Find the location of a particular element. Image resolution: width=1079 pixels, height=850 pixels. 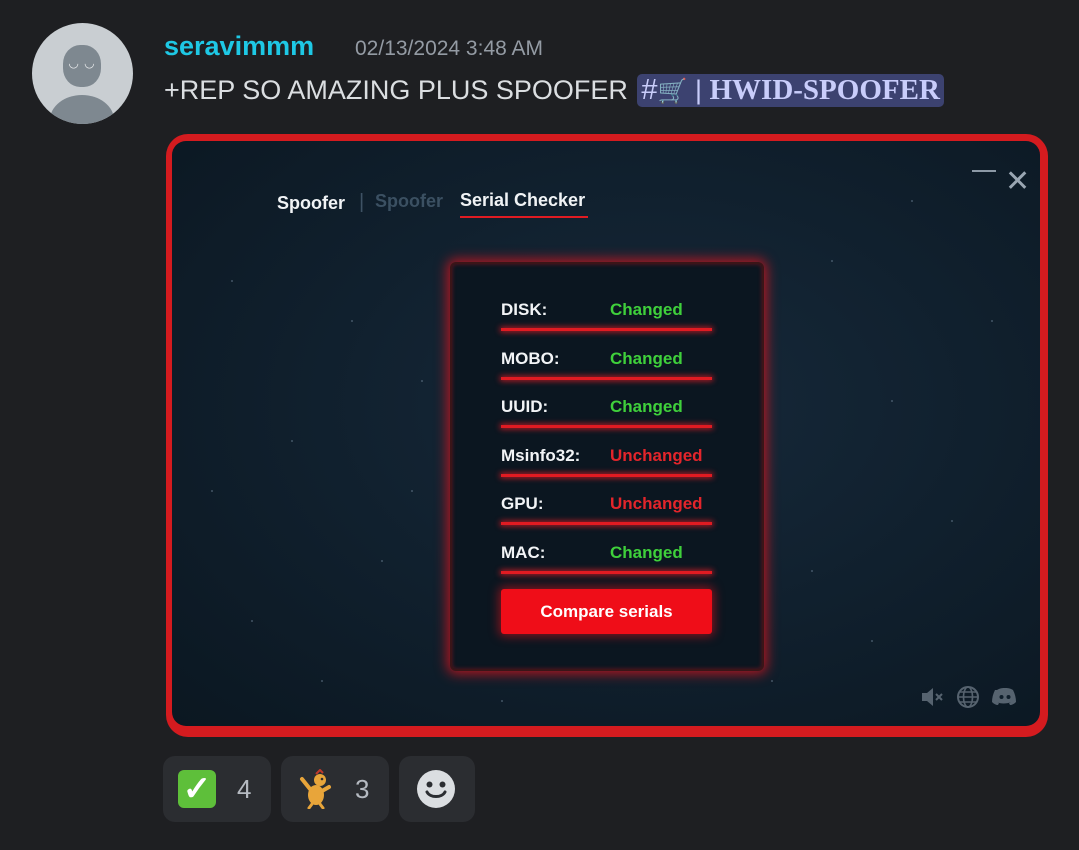

reaction-dancing-figure: 3 is located at coordinates (335, 789).